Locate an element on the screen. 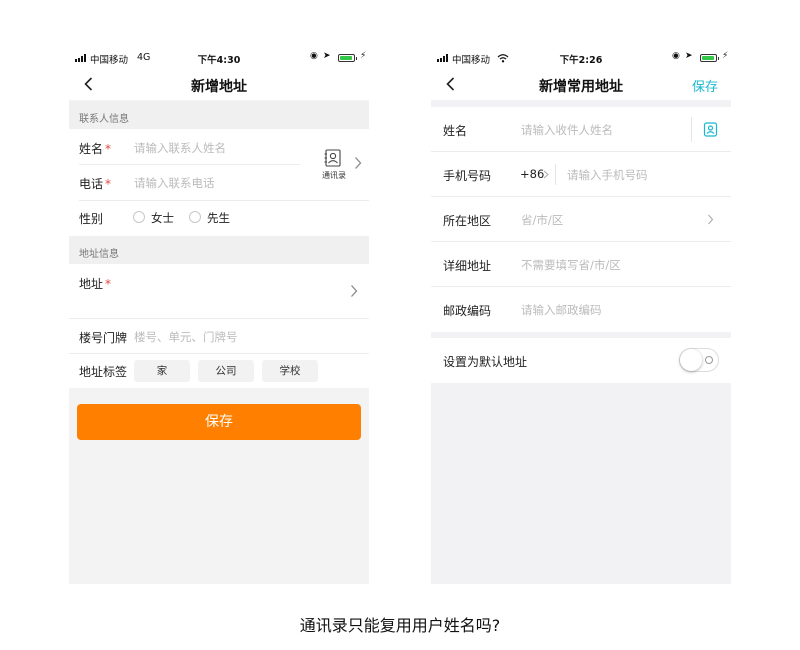 This screenshot has width=800, height=650. contacts-icon is located at coordinates (710, 129).